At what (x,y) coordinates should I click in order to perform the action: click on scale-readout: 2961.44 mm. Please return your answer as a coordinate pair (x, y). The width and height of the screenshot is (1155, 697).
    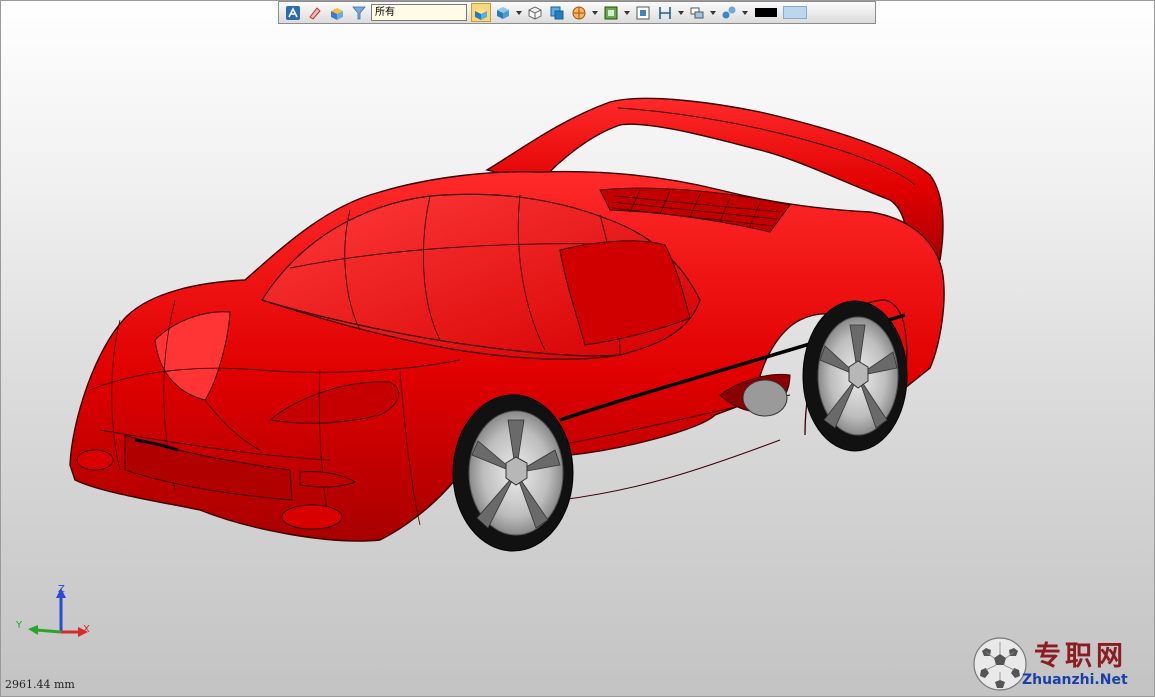
    Looking at the image, I should click on (40, 684).